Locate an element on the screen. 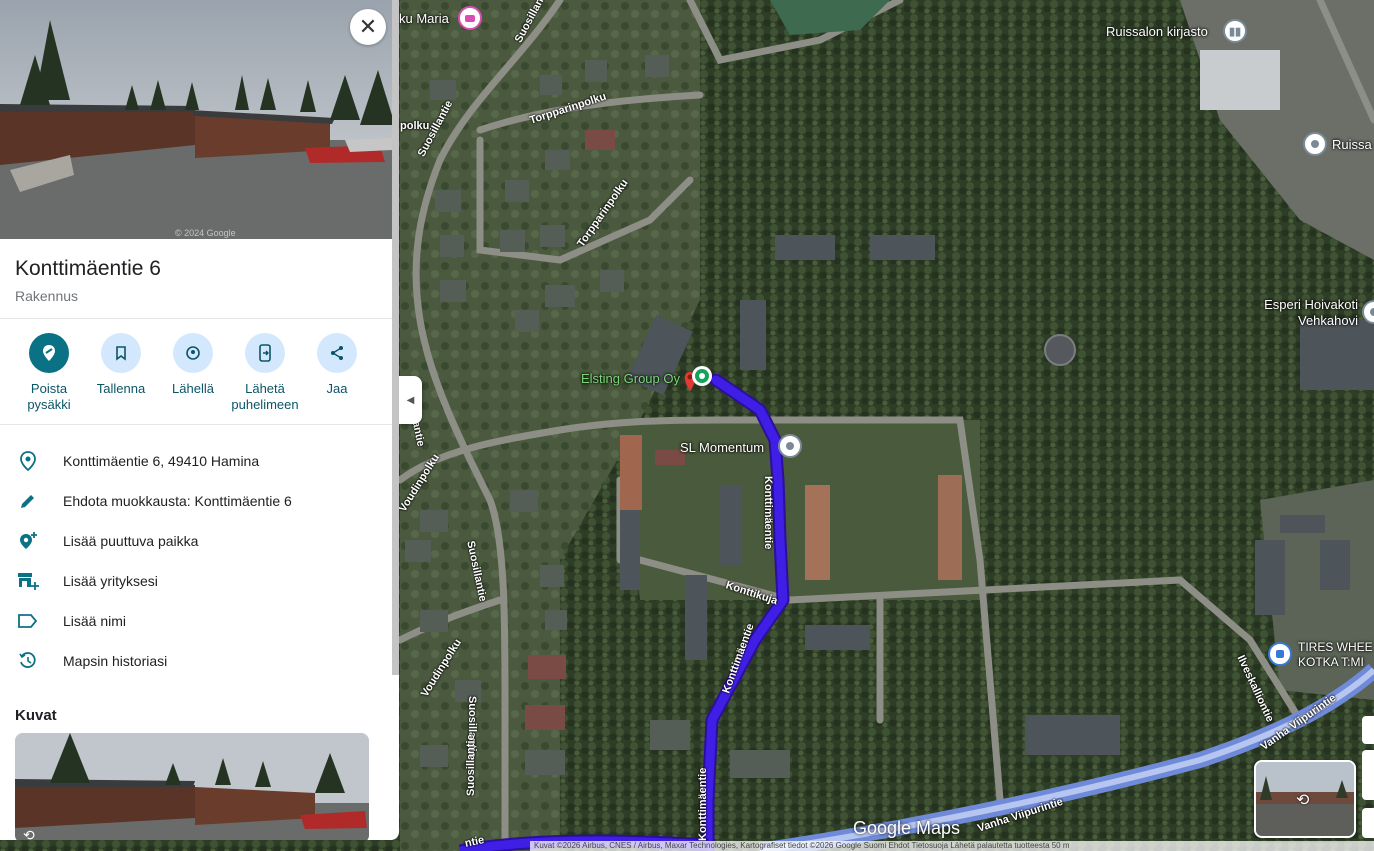  action-label: Jaa is located at coordinates (337, 389).